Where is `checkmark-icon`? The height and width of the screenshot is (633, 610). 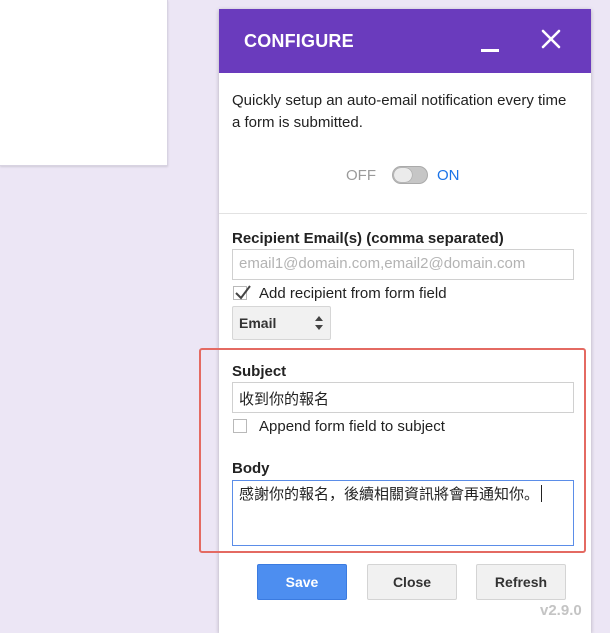
checkmark-icon is located at coordinates (243, 292).